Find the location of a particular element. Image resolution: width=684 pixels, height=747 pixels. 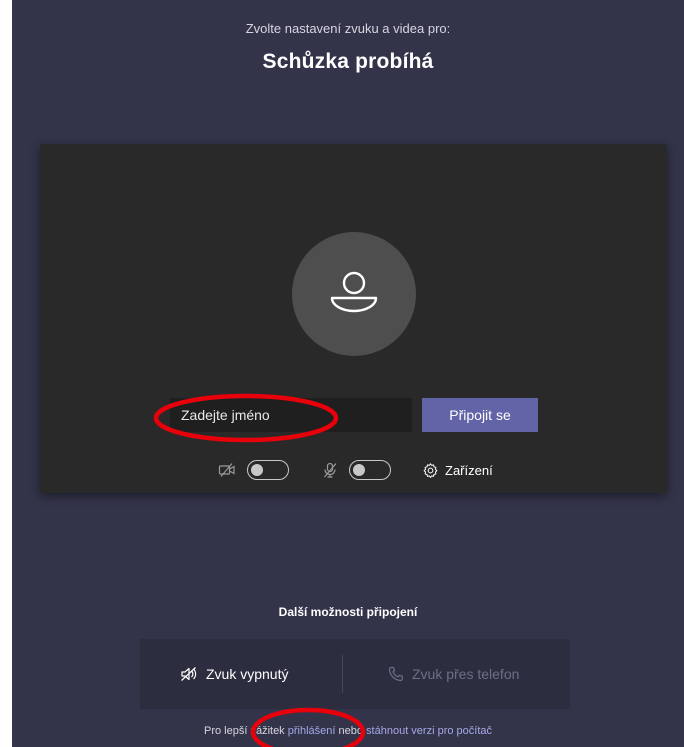

devices-button: Zařízení is located at coordinates (457, 470).